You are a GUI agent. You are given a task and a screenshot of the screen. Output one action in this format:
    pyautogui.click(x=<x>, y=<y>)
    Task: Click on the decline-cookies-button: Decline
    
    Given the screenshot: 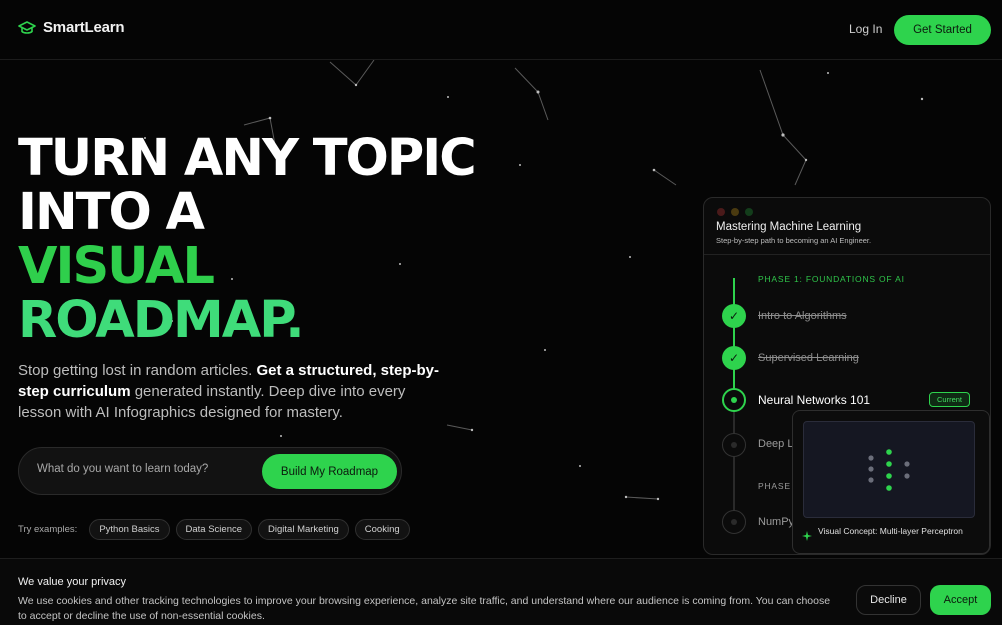 What is the action you would take?
    pyautogui.click(x=888, y=600)
    